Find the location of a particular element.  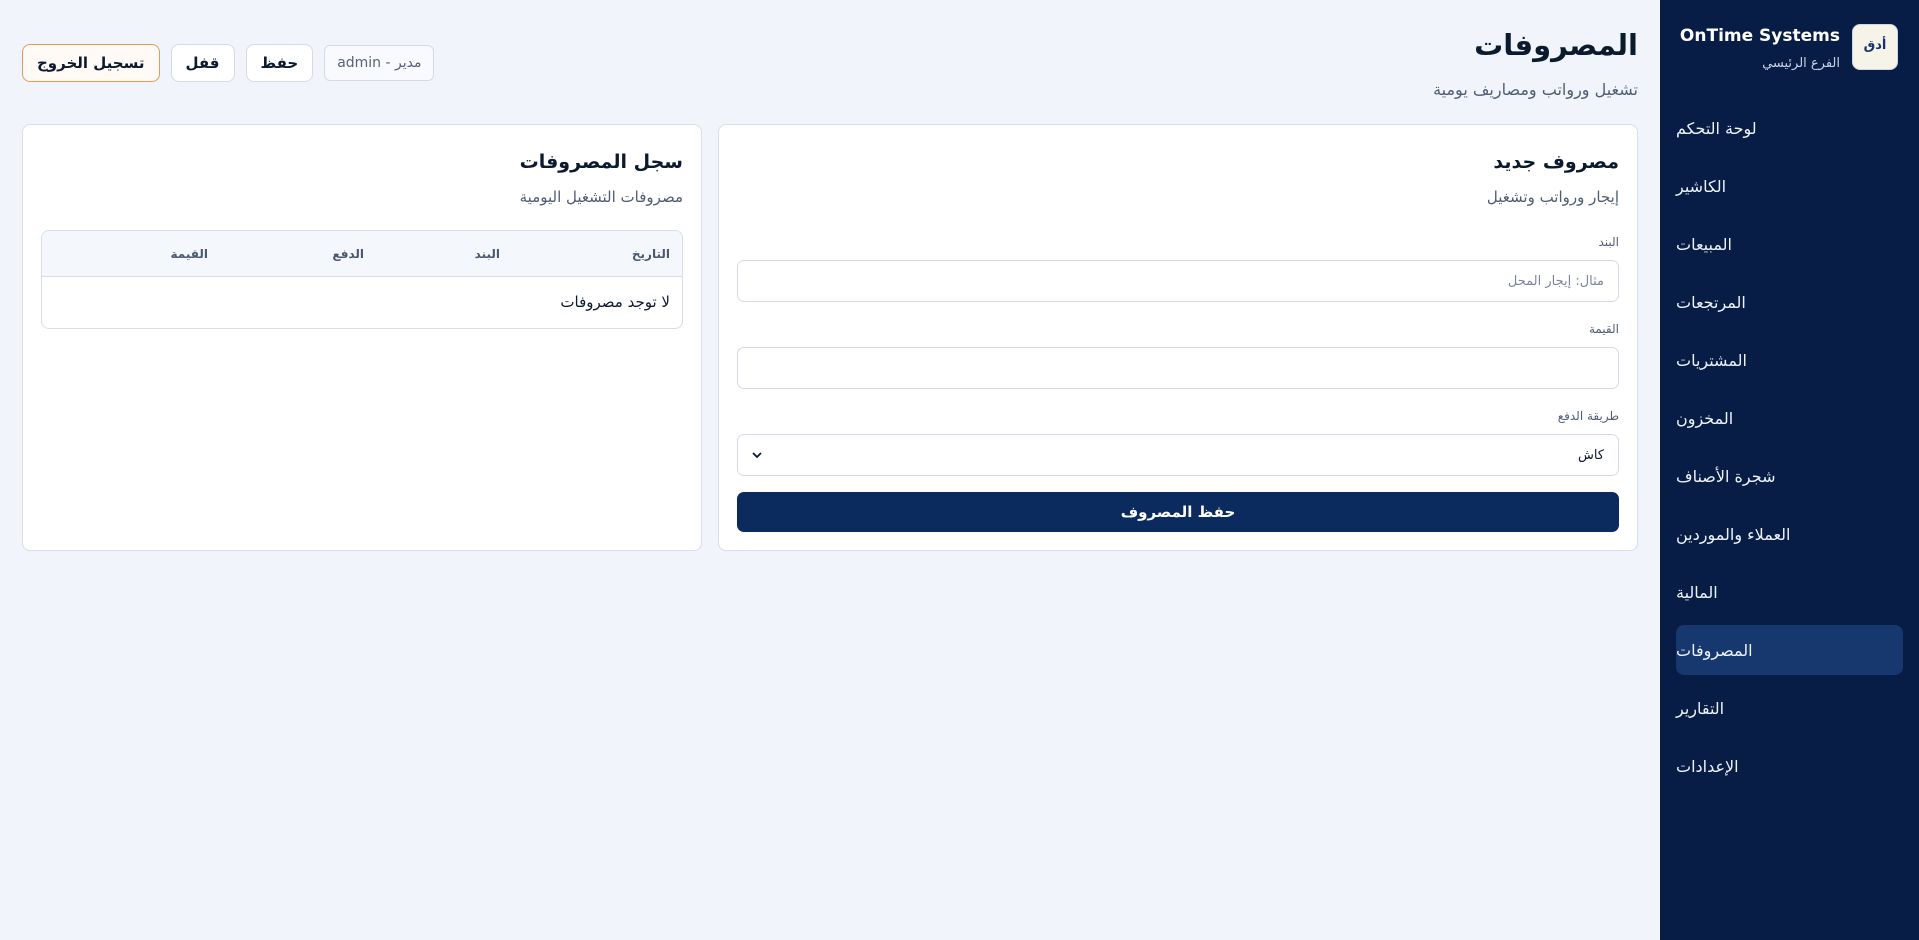

item-input is located at coordinates (1178, 281).